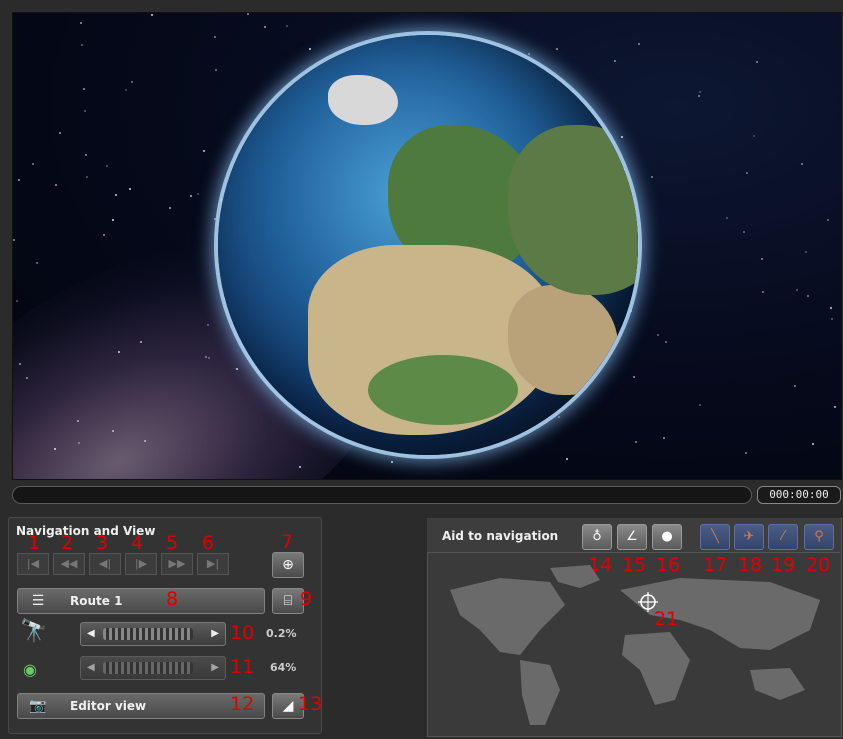 The image size is (843, 739). What do you see at coordinates (34, 543) in the screenshot?
I see `callout-1: 1` at bounding box center [34, 543].